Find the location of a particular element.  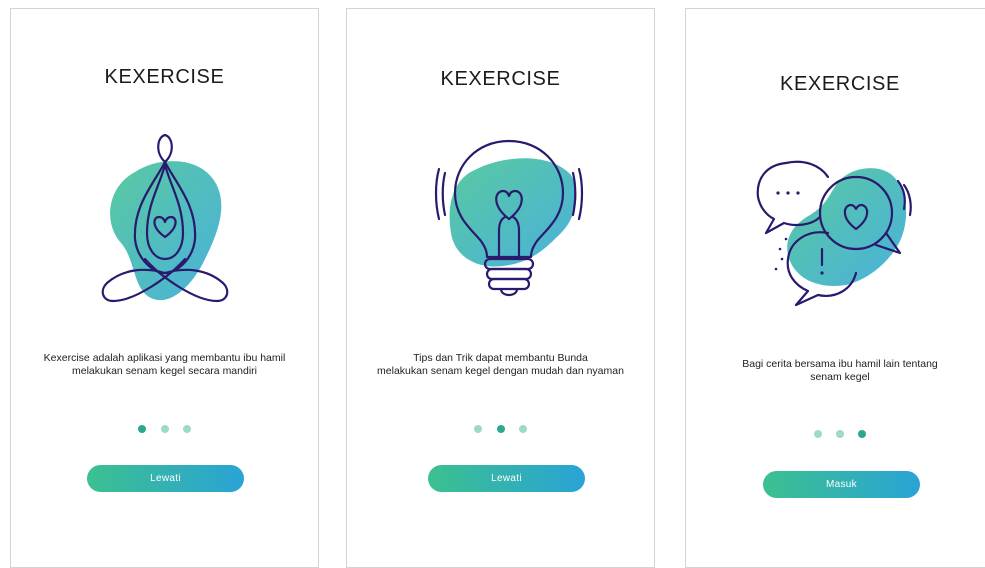

lightbulb-heart-icon is located at coordinates (509, 218).